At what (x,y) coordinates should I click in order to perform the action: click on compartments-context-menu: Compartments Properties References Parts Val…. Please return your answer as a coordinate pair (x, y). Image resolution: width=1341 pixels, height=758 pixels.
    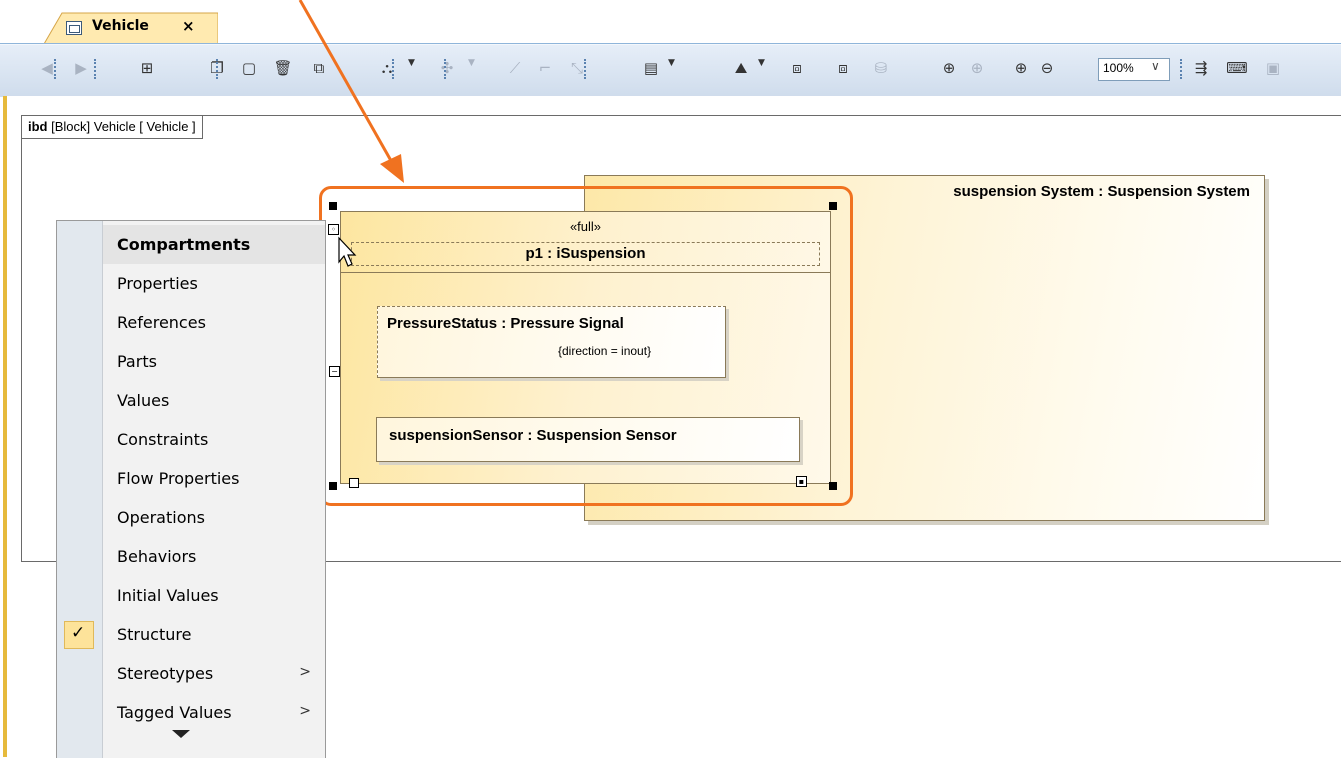
    Looking at the image, I should click on (191, 489).